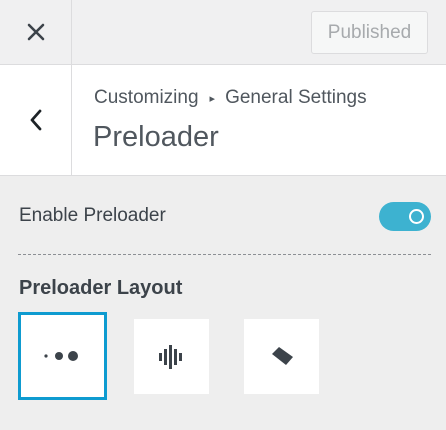 The image size is (446, 430). I want to click on page-title: Preloader, so click(156, 137).